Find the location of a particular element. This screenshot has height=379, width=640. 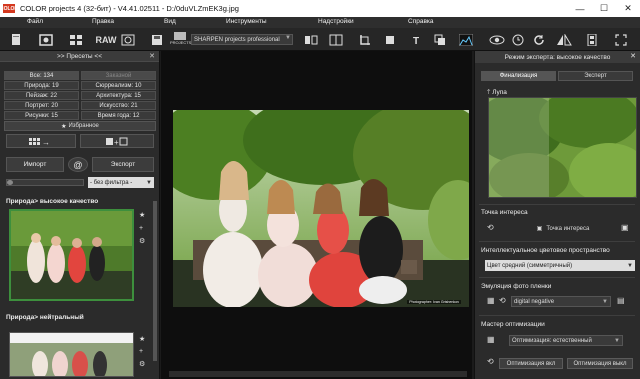

slider-knob is located at coordinates (10, 182).